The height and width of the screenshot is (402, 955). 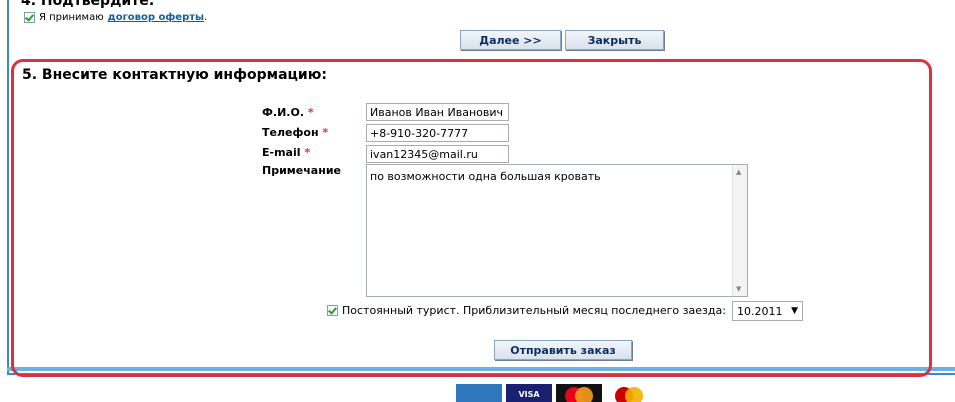 What do you see at coordinates (29, 17) in the screenshot?
I see `accept-offer-checkbox` at bounding box center [29, 17].